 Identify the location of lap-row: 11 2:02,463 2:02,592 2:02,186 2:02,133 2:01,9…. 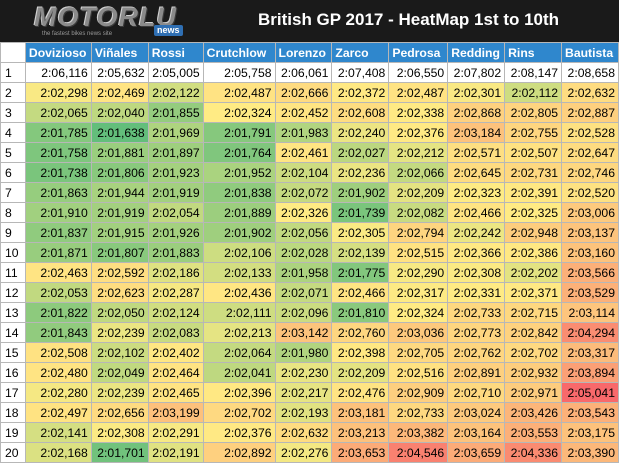
(309, 272).